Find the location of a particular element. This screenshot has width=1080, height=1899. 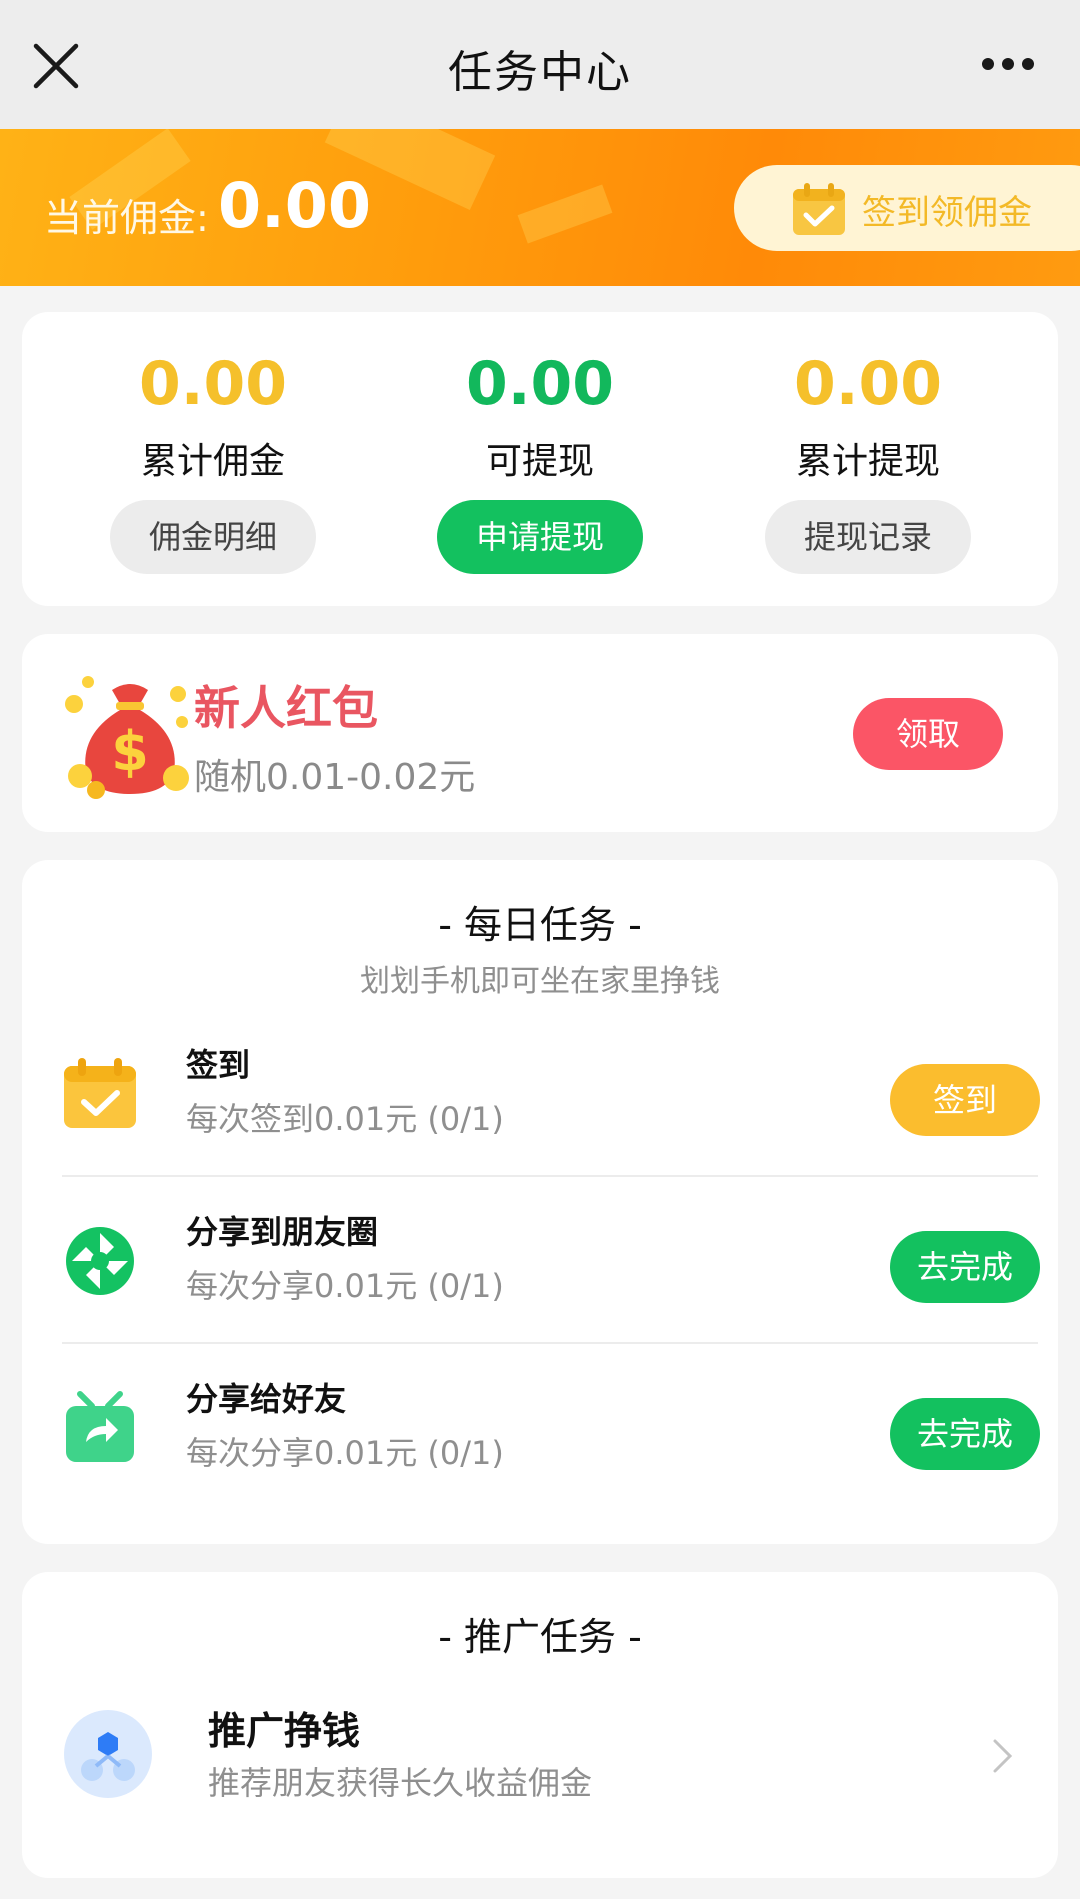

stat-label: 累计提现 is located at coordinates (867, 461).